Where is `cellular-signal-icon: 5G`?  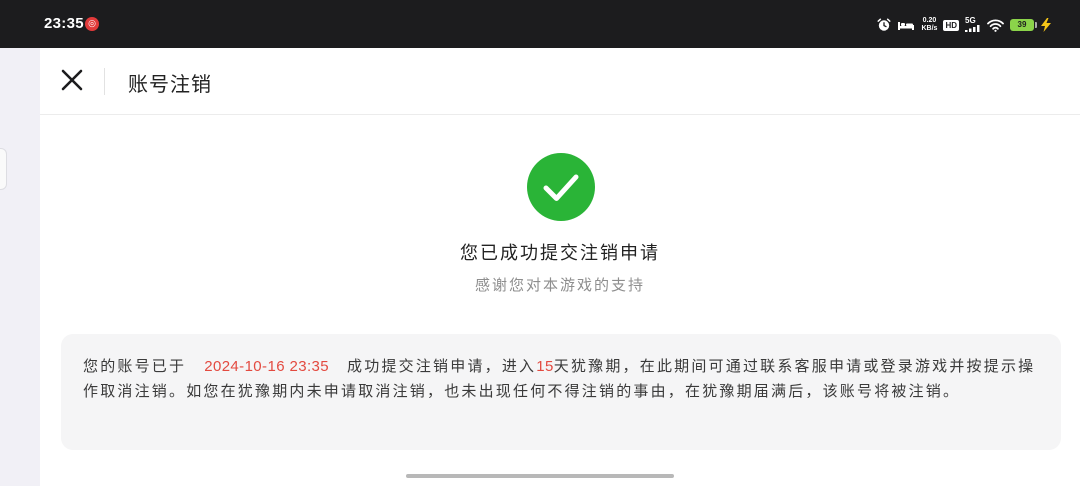 cellular-signal-icon: 5G is located at coordinates (973, 25).